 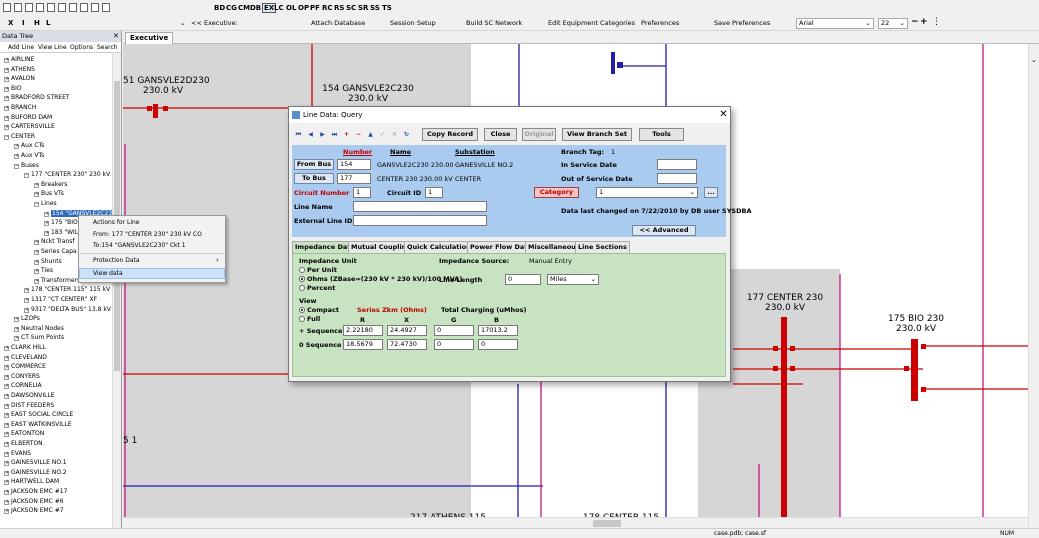 What do you see at coordinates (924, 22) in the screenshot?
I see `font-increase-button: +` at bounding box center [924, 22].